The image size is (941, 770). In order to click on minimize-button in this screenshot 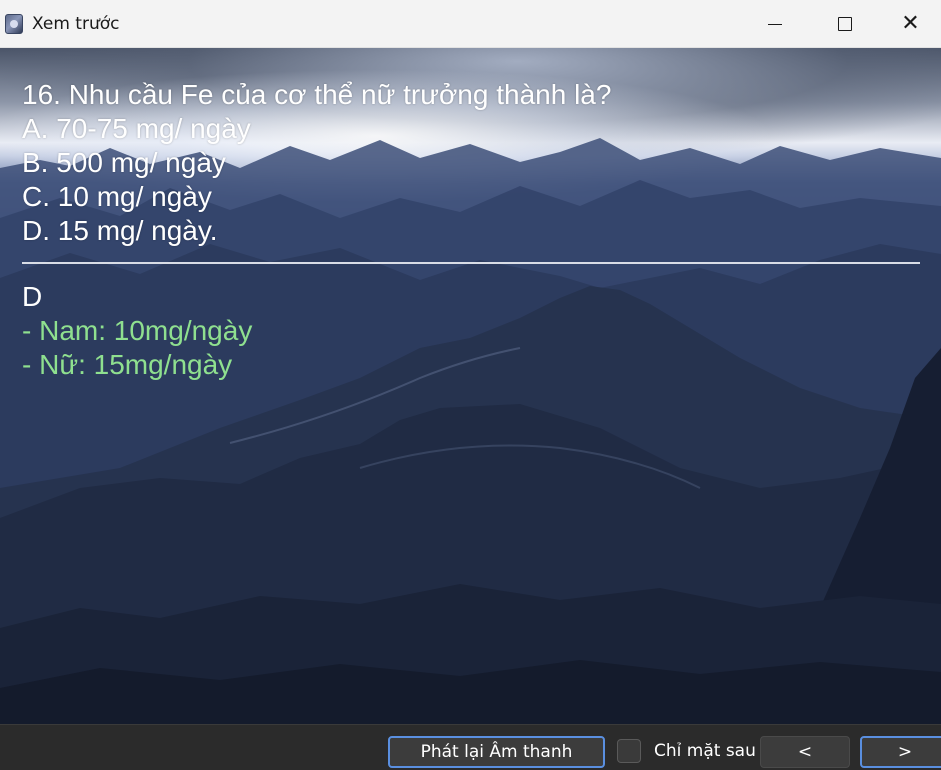, I will do `click(775, 24)`.